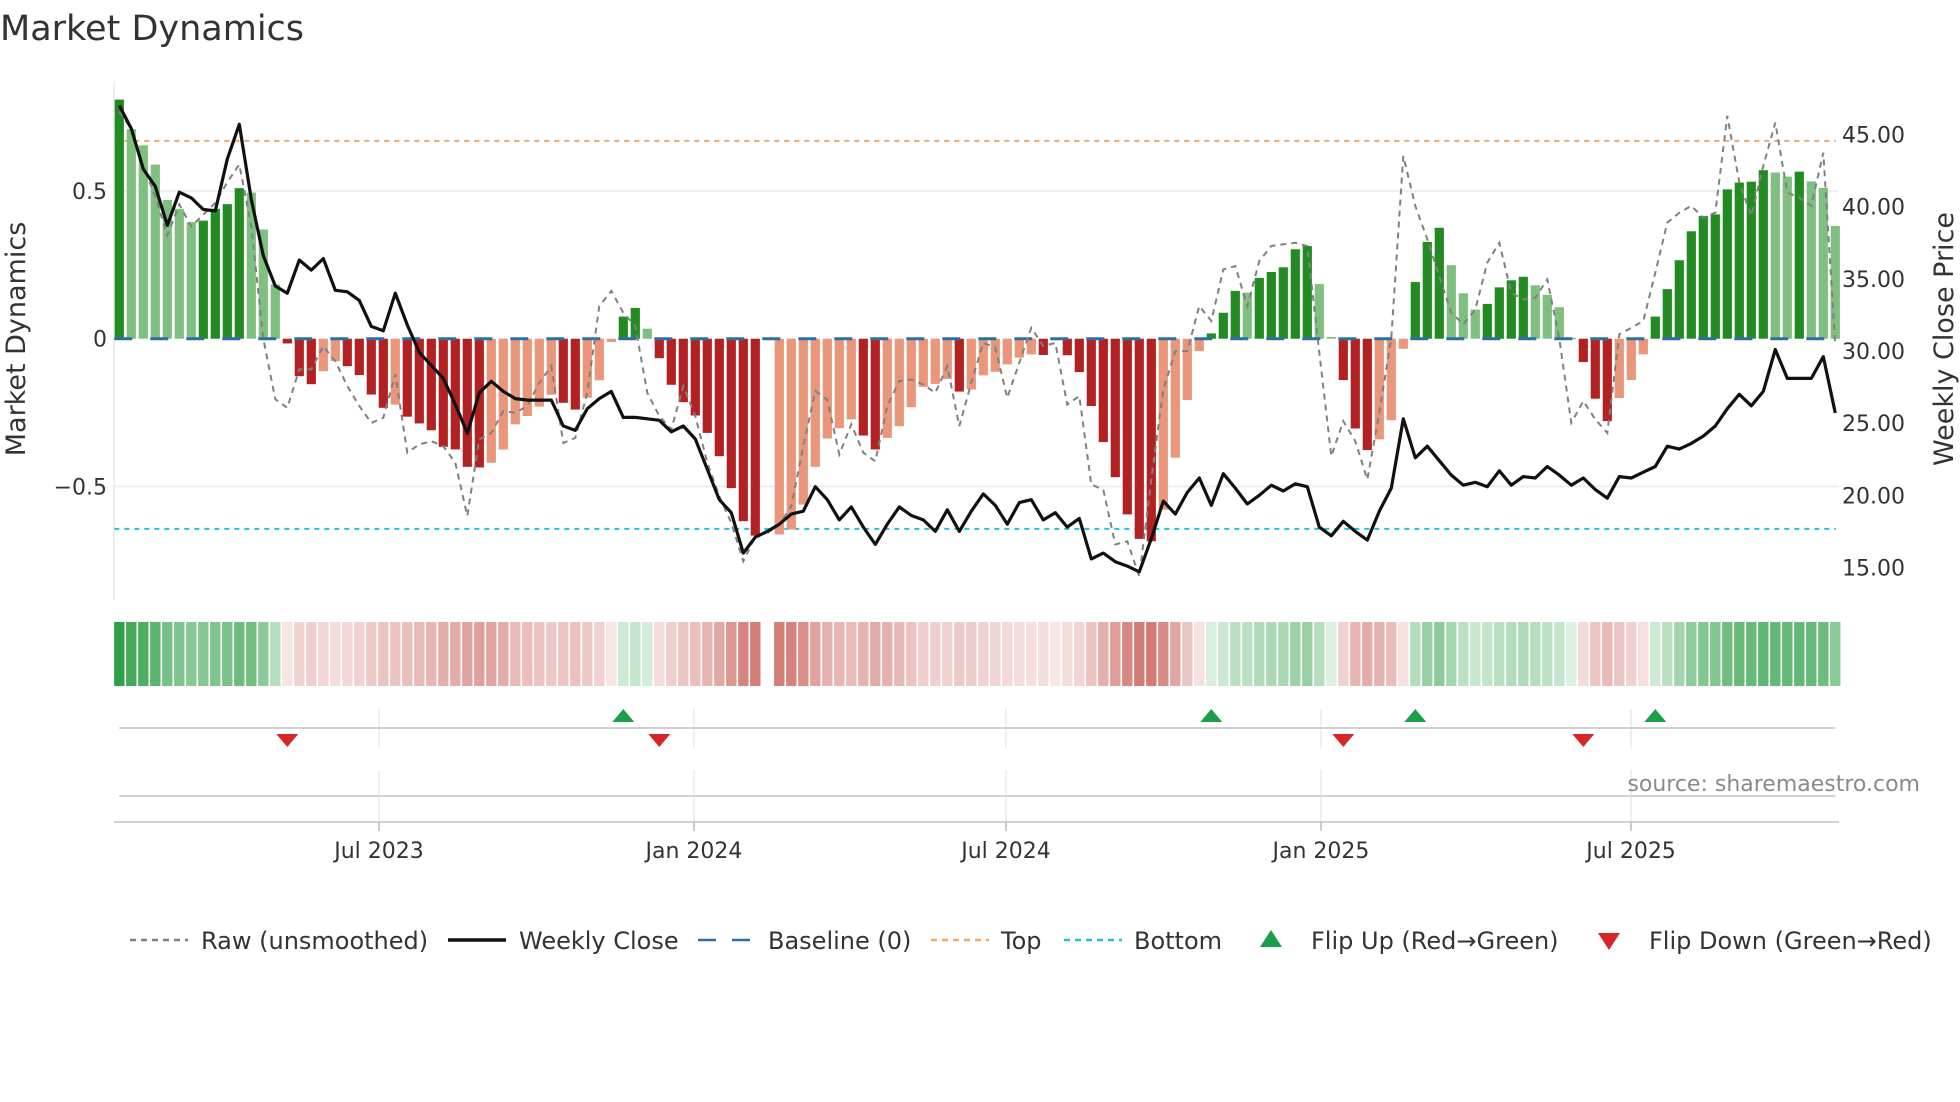 This screenshot has height=1102, width=1960. Describe the element at coordinates (1873, 208) in the screenshot. I see `y2-tick-label: 40.00` at that location.